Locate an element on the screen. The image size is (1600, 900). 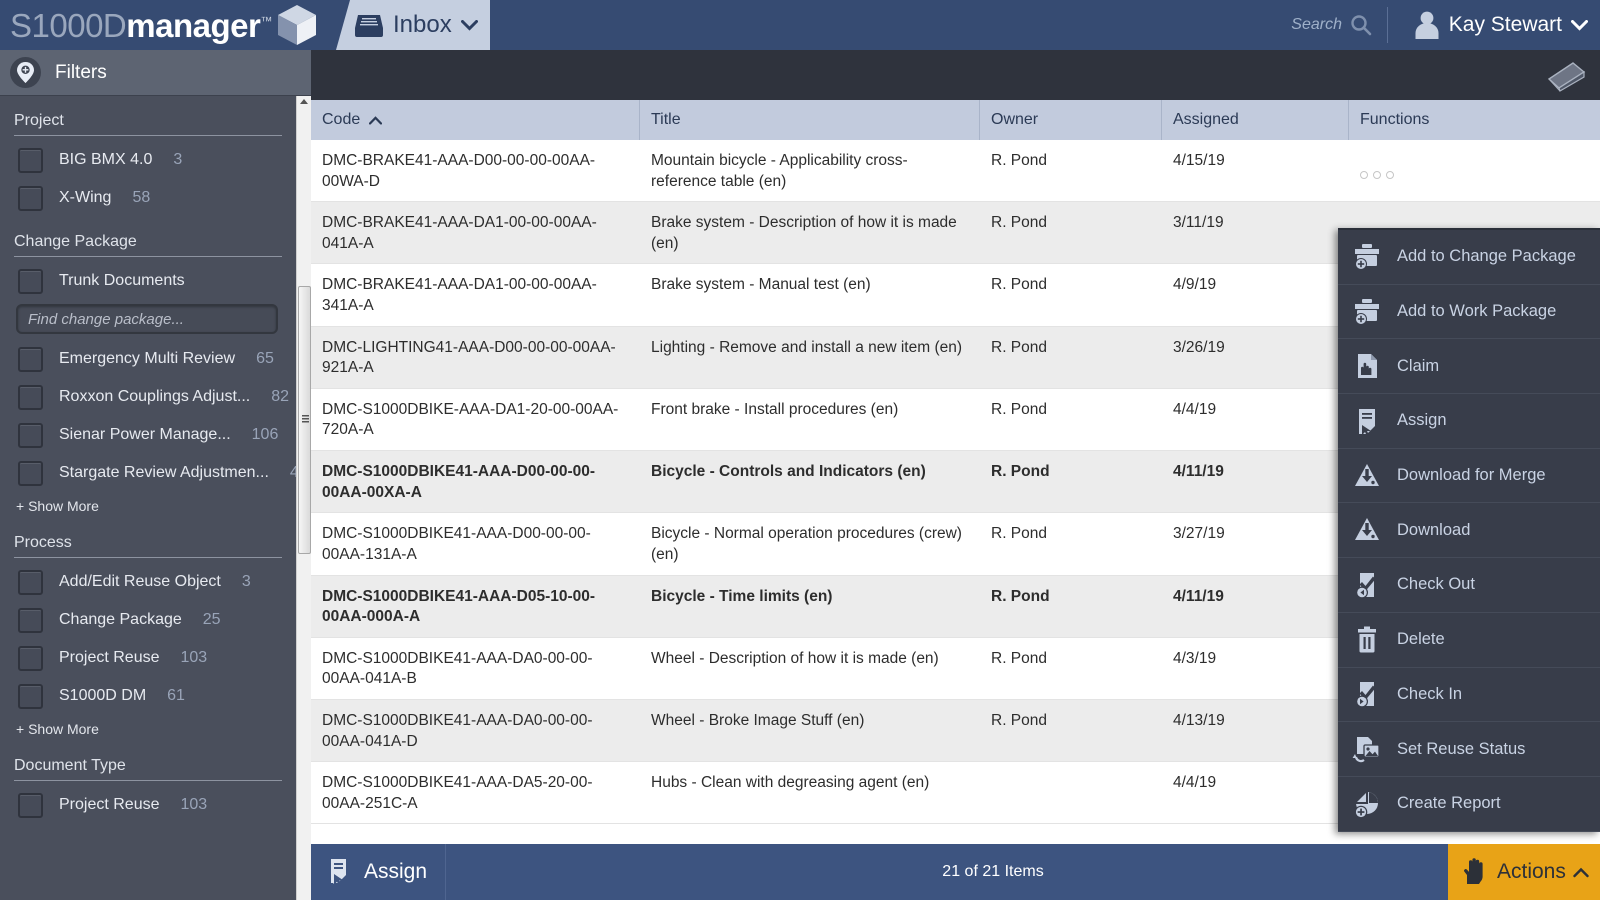
filters-title: Filters is located at coordinates (81, 72).